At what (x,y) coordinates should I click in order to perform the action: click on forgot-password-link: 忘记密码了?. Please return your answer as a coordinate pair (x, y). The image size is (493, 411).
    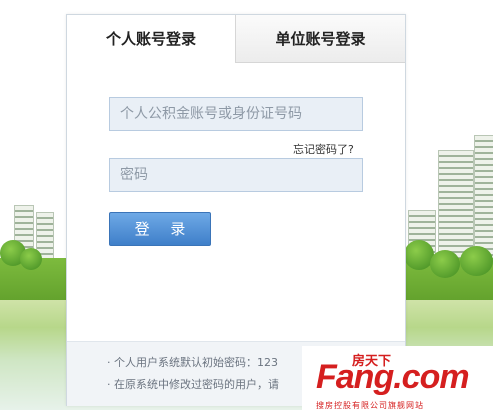
    Looking at the image, I should click on (323, 149).